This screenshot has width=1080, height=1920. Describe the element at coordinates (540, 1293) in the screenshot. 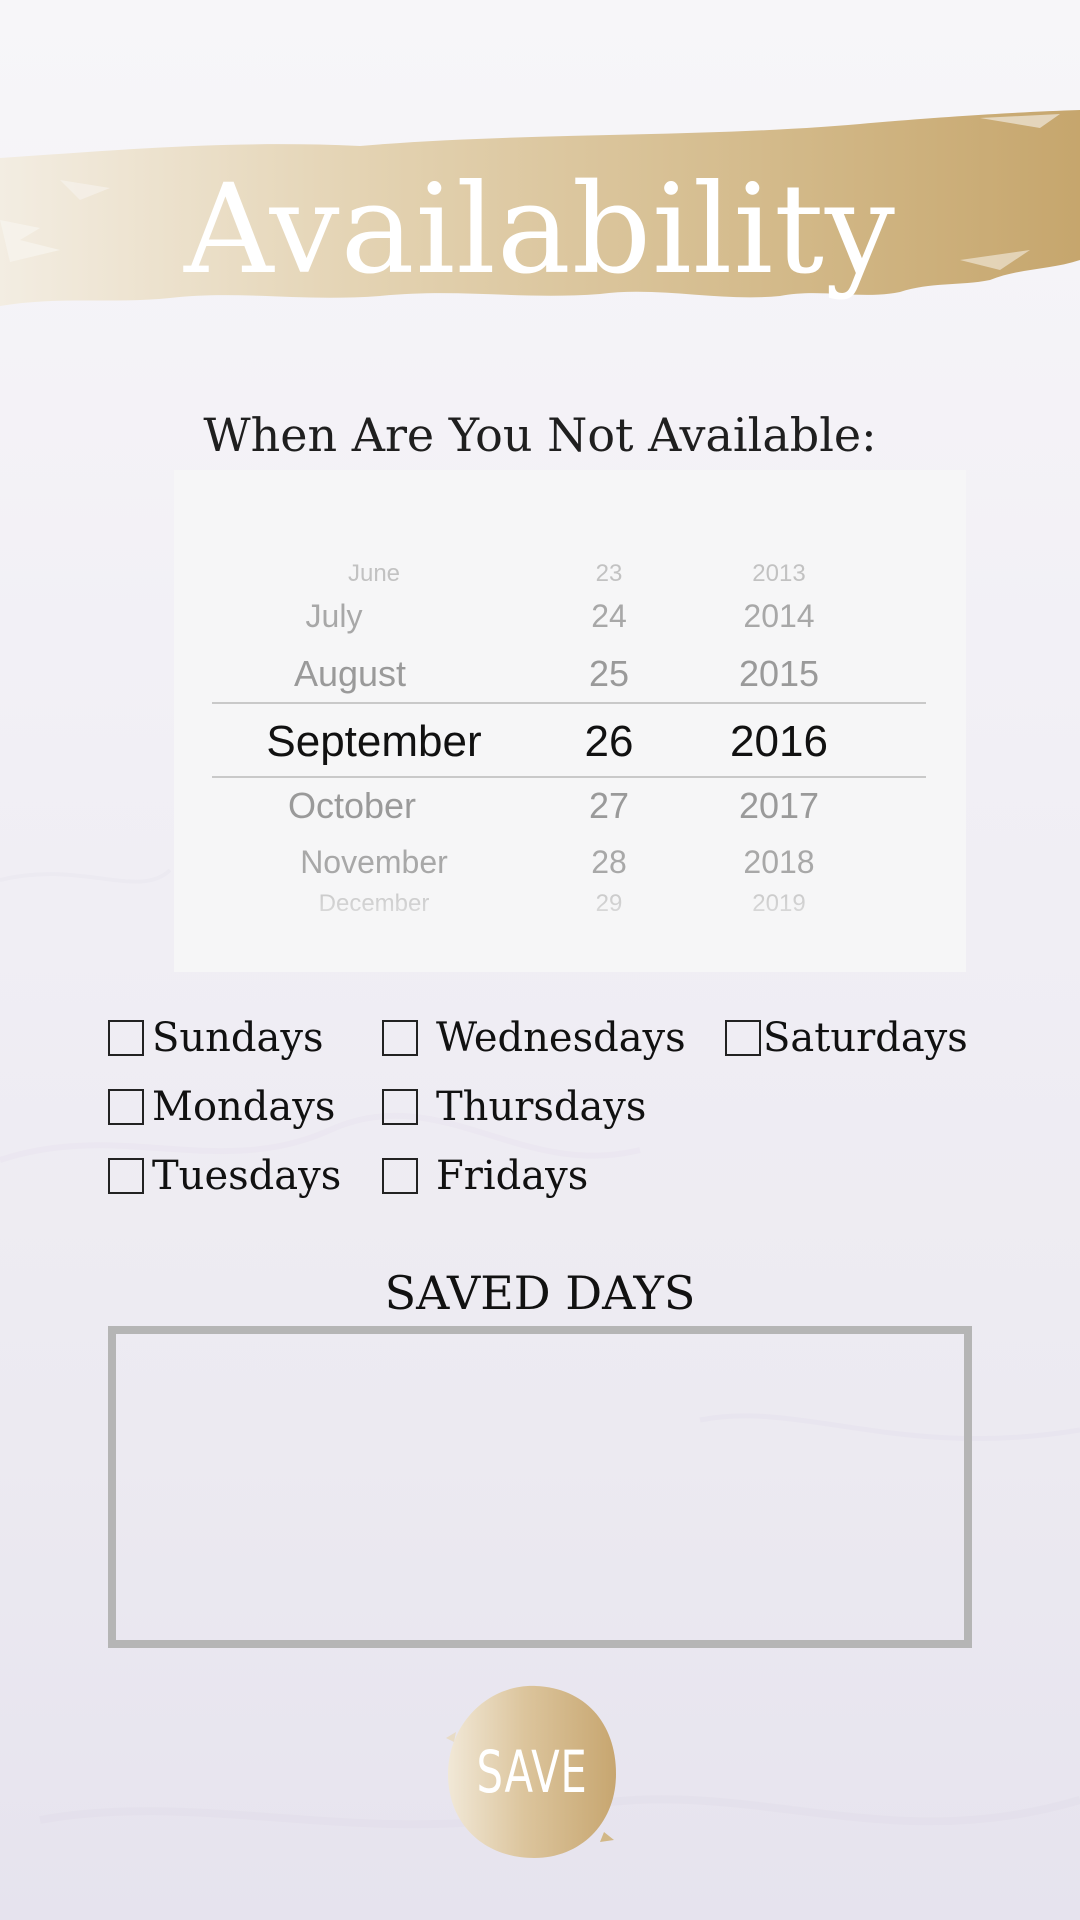

I see `saved-days-title: SAVED DAYS` at that location.